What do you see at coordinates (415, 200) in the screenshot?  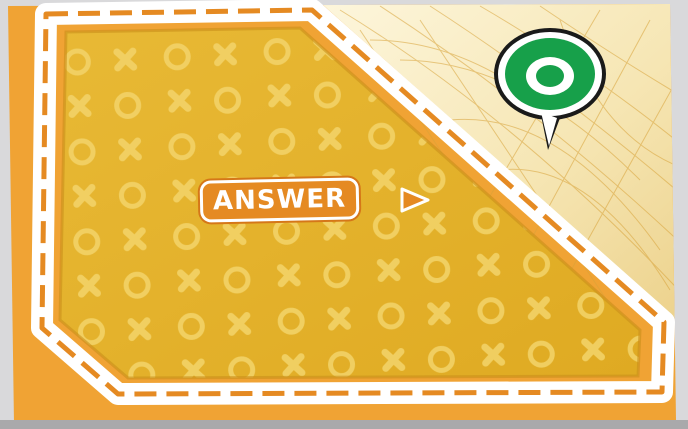 I see `play-arrow-icon` at bounding box center [415, 200].